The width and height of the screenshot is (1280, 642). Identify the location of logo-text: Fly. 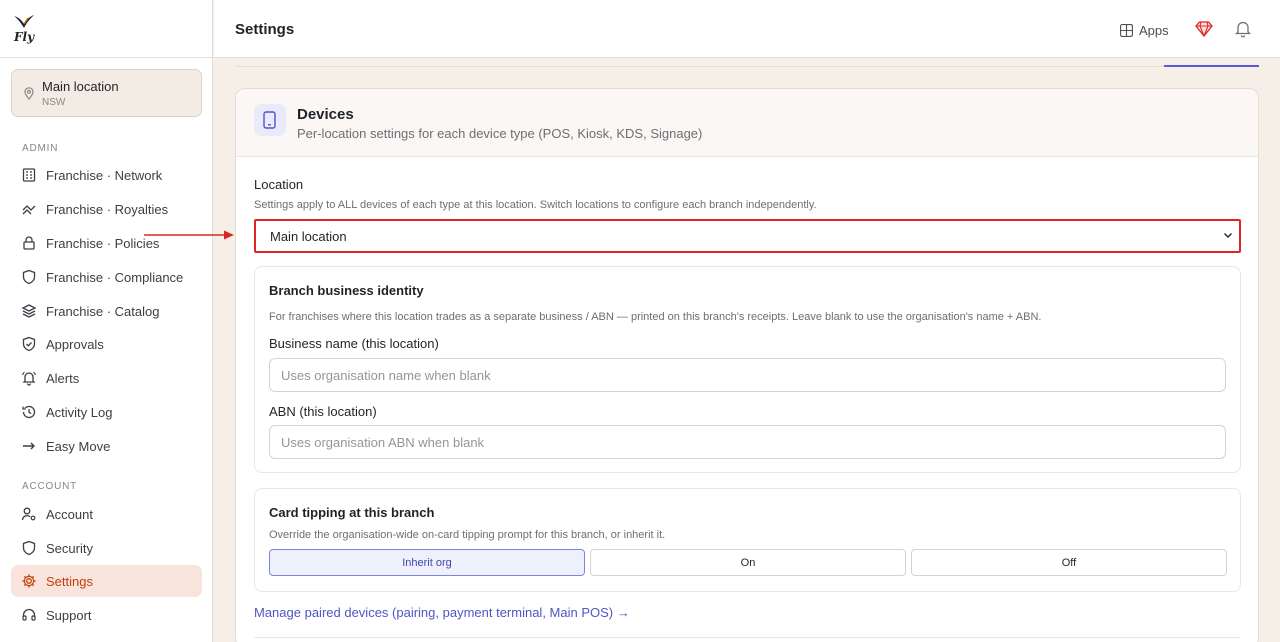
(24, 37).